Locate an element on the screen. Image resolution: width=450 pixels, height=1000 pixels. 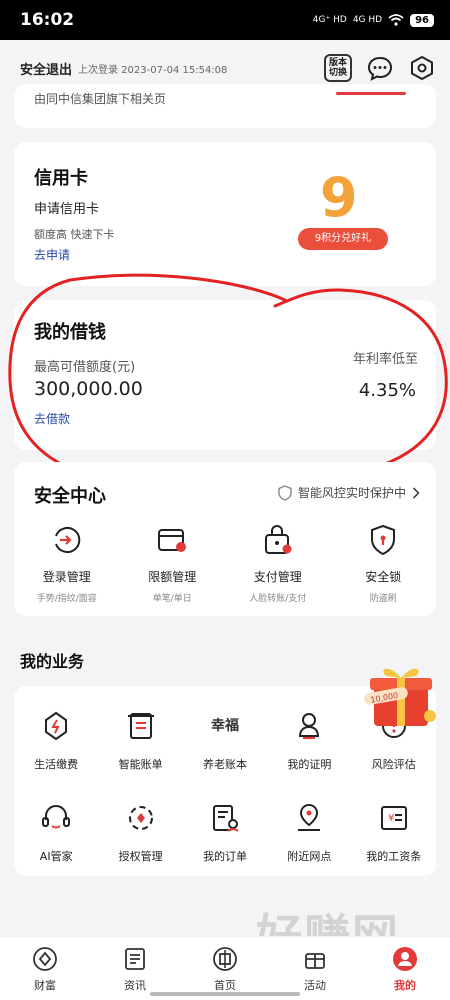
loan-title: 我的借钱 is located at coordinates (70, 332).